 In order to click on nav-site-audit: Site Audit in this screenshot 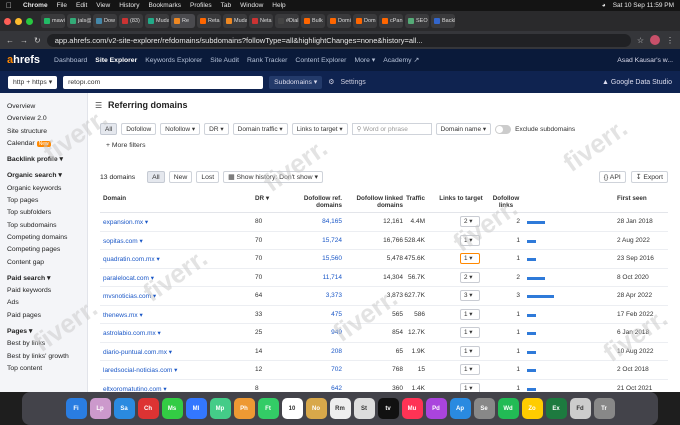, I will do `click(224, 60)`.